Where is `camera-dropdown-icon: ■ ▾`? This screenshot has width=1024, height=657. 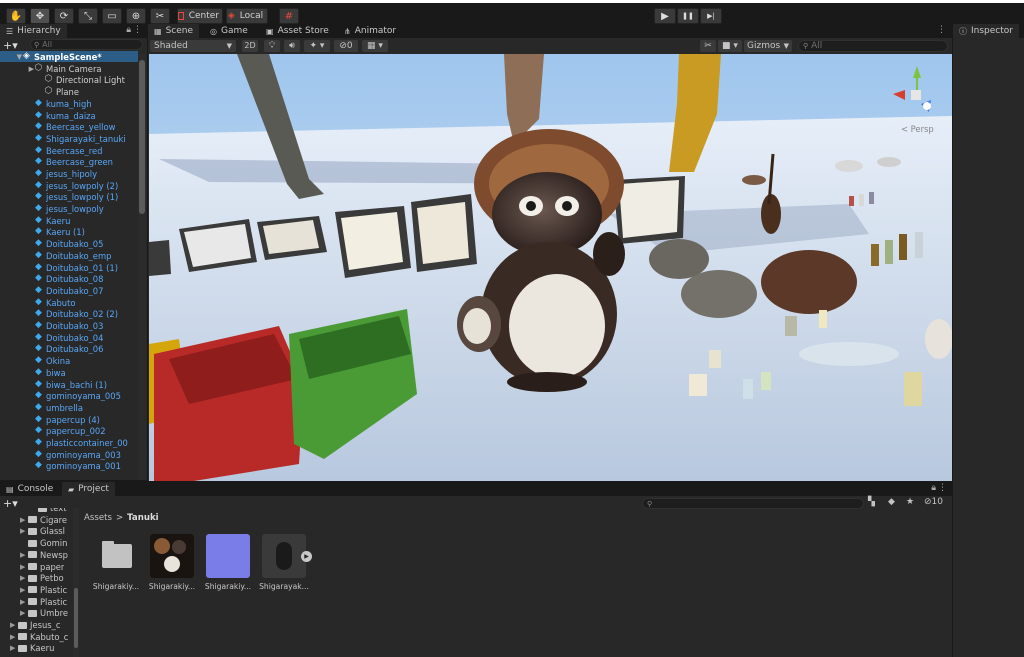 camera-dropdown-icon: ■ ▾ is located at coordinates (730, 46).